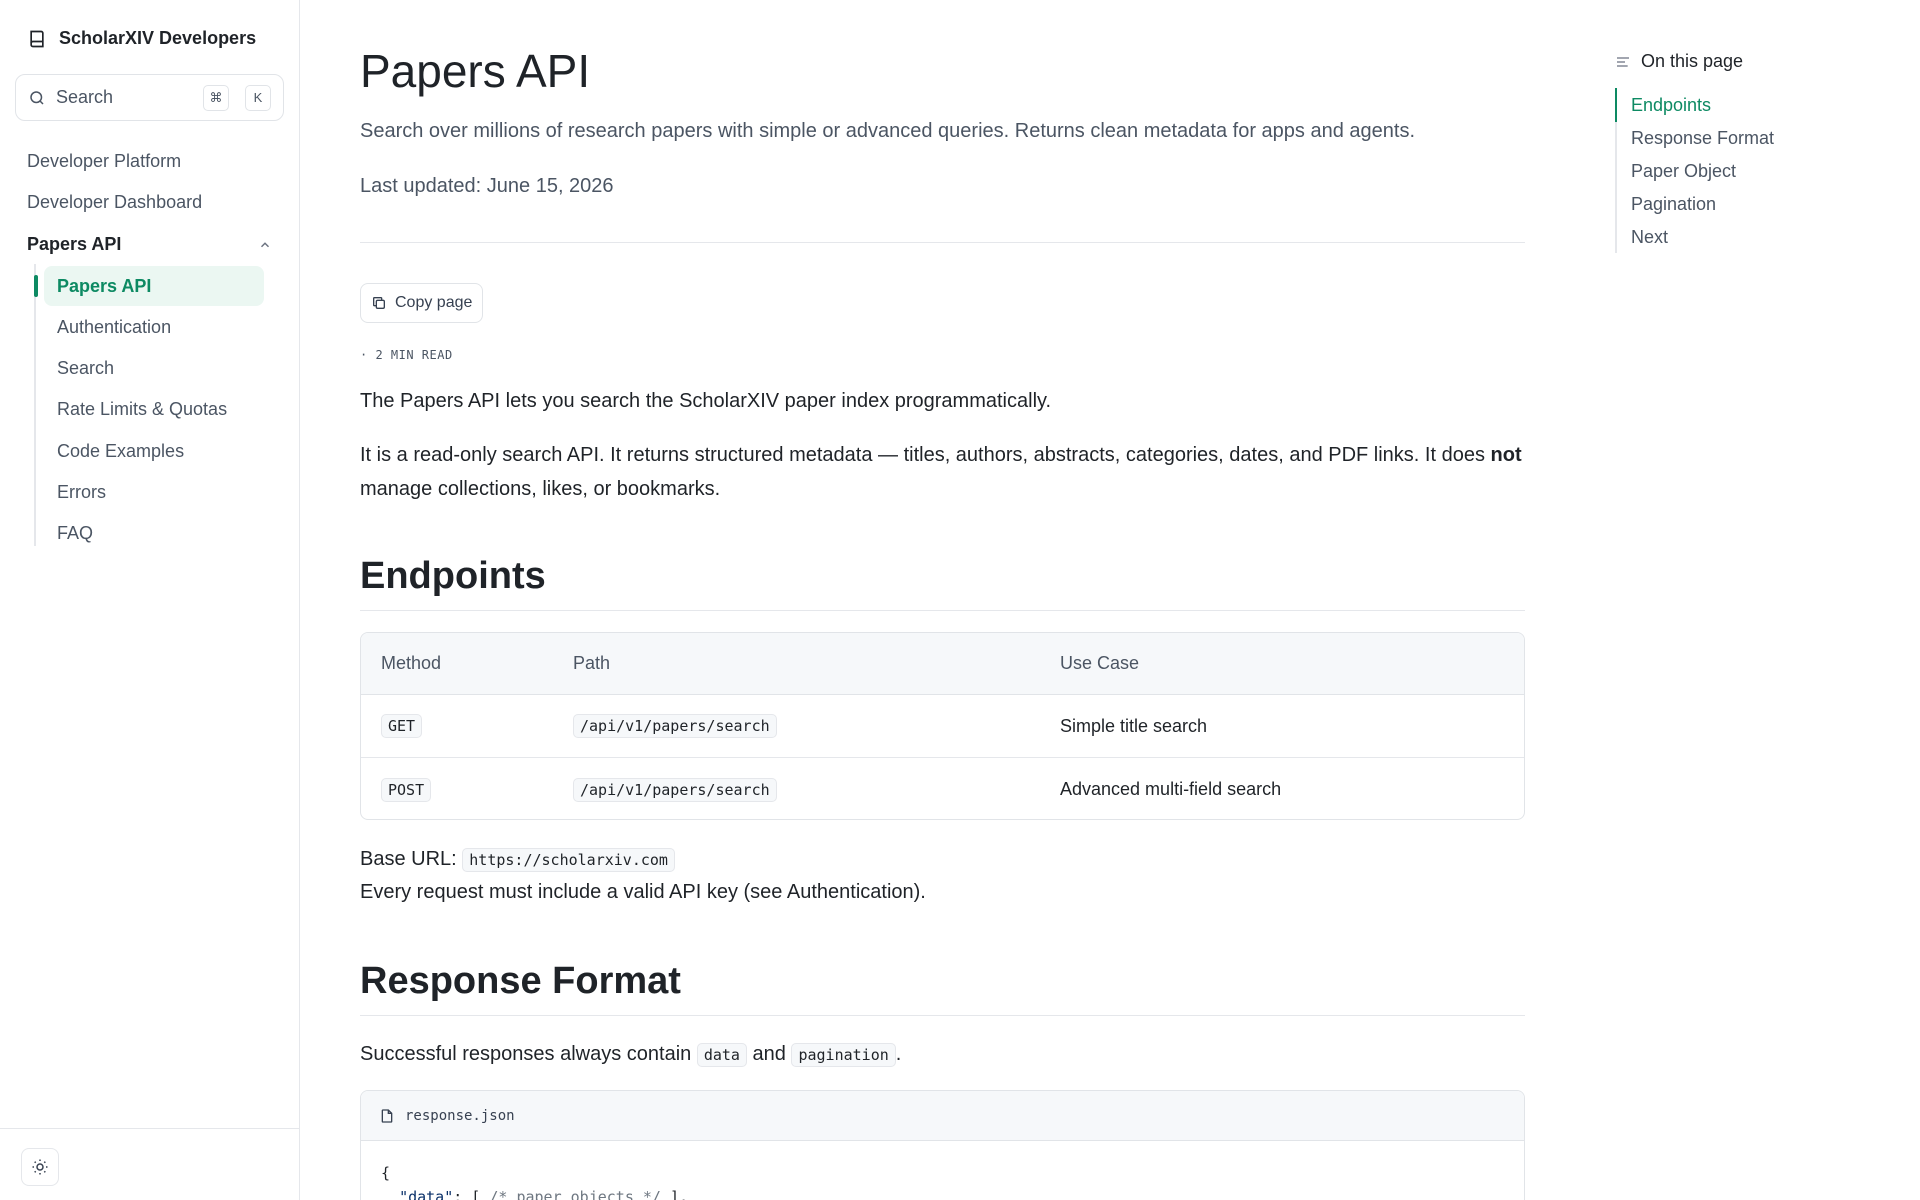 This screenshot has height=1200, width=1920. I want to click on rf-text-2: and, so click(769, 1054).